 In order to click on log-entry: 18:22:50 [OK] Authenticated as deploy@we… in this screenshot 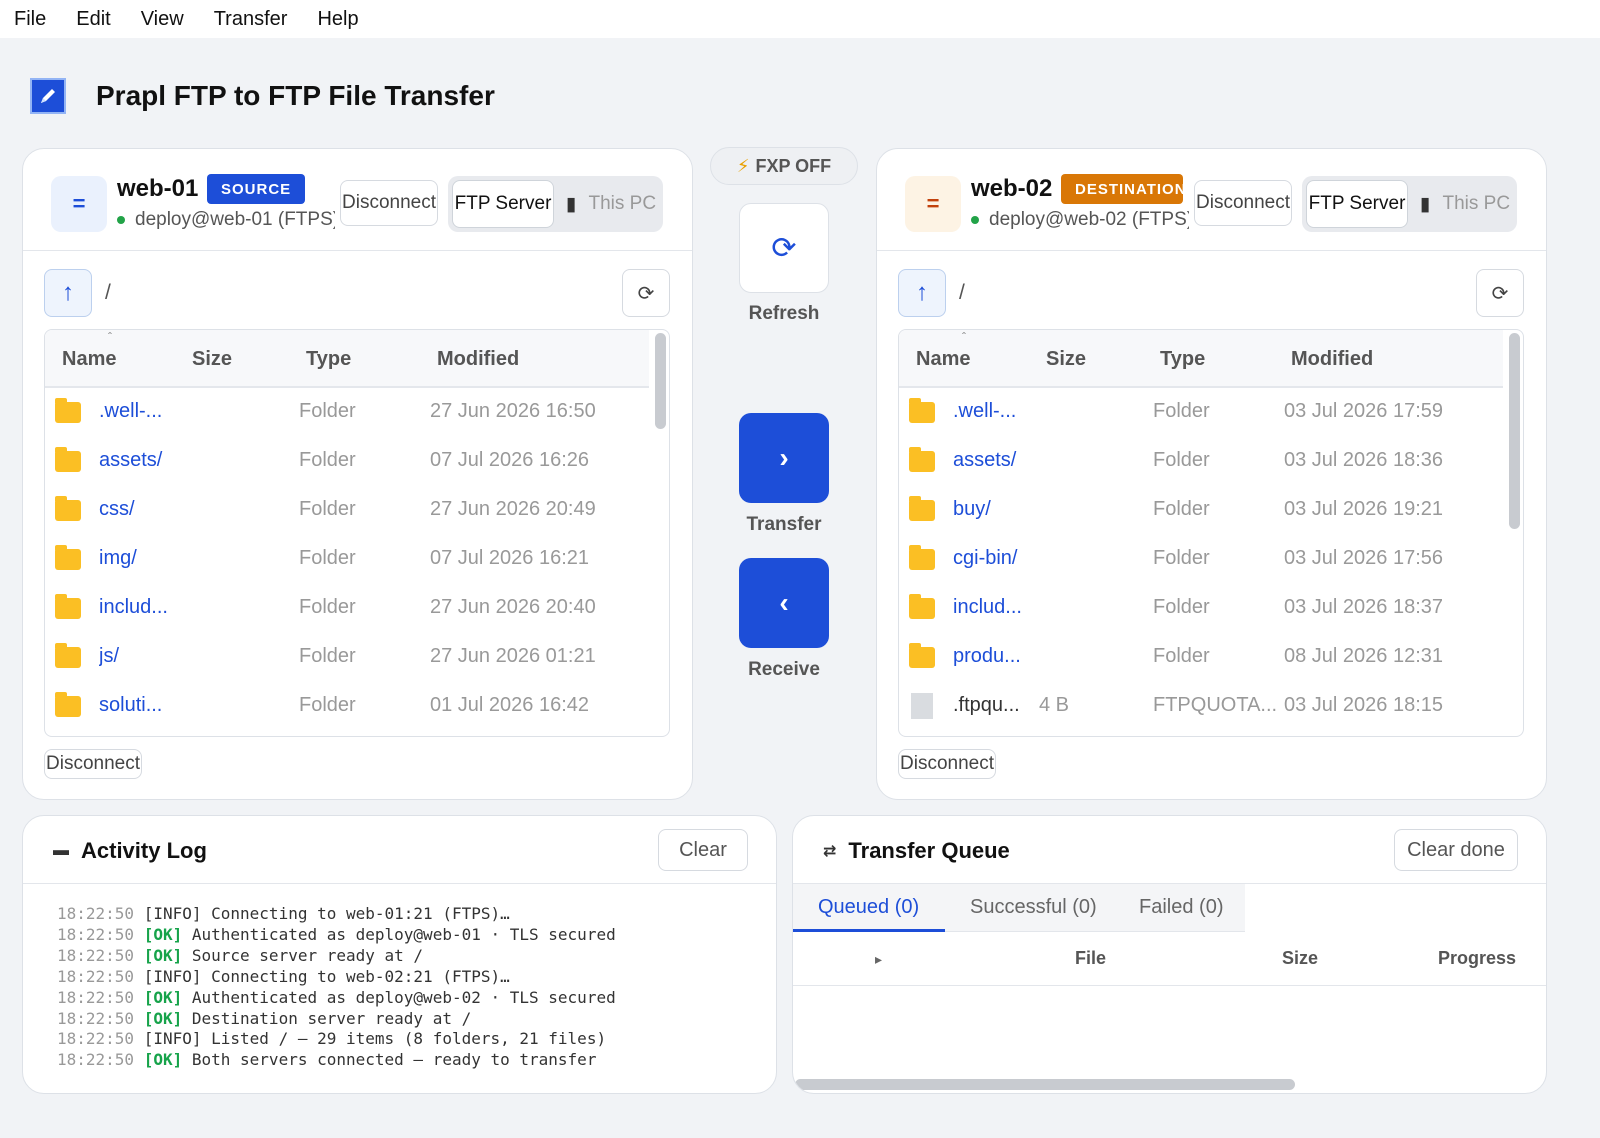, I will do `click(336, 935)`.